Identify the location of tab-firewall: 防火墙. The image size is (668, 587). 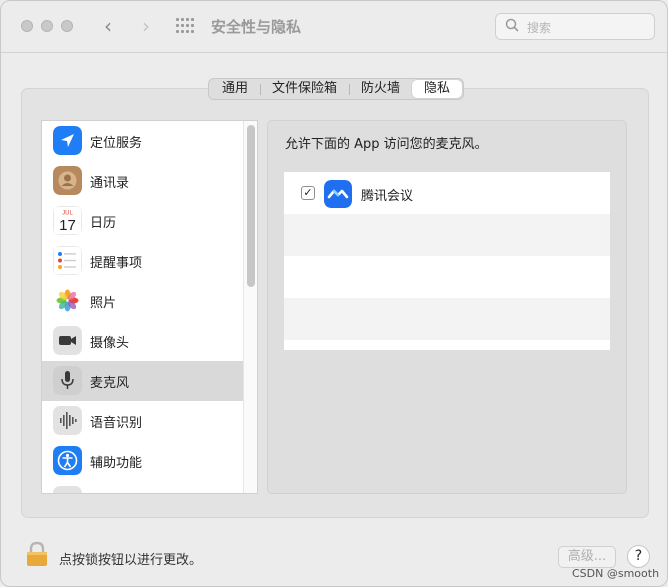
(380, 89).